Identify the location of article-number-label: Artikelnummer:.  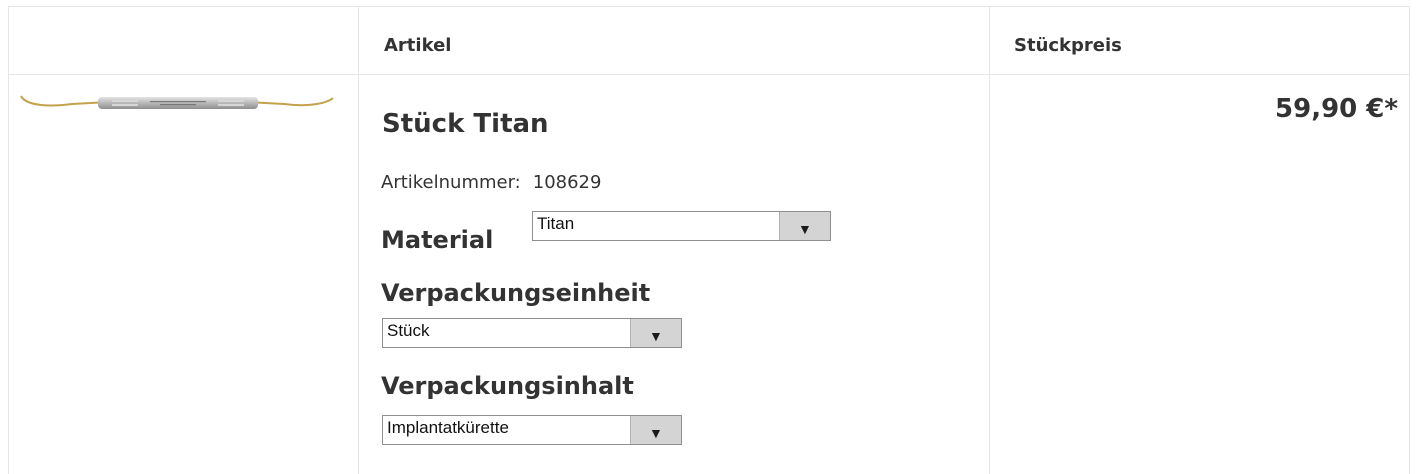
(451, 182).